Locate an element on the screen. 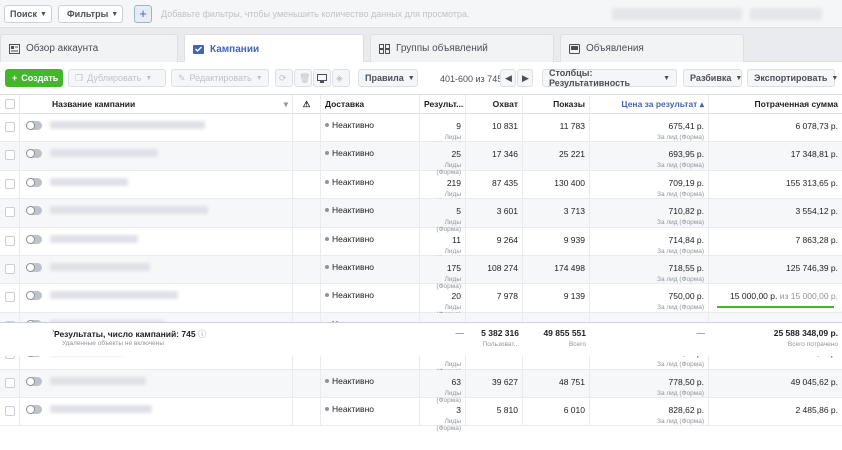 The width and height of the screenshot is (842, 450). results-cell: 5 Лиды (Форма) is located at coordinates (443, 216).